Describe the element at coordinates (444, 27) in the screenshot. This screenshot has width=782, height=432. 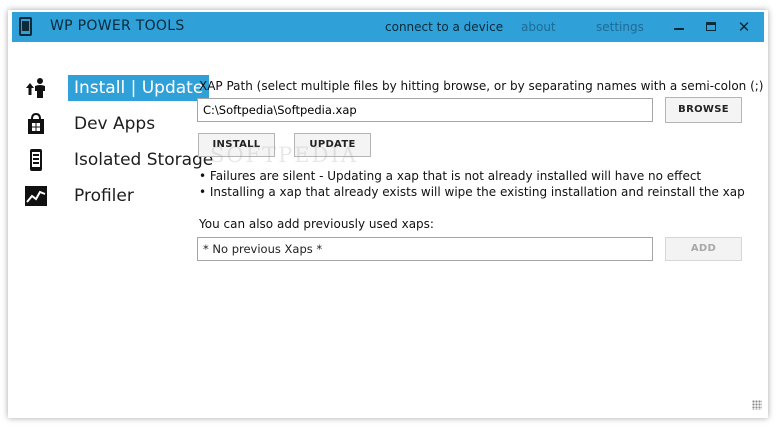
I see `connect-to-device-link: connect to a device` at that location.